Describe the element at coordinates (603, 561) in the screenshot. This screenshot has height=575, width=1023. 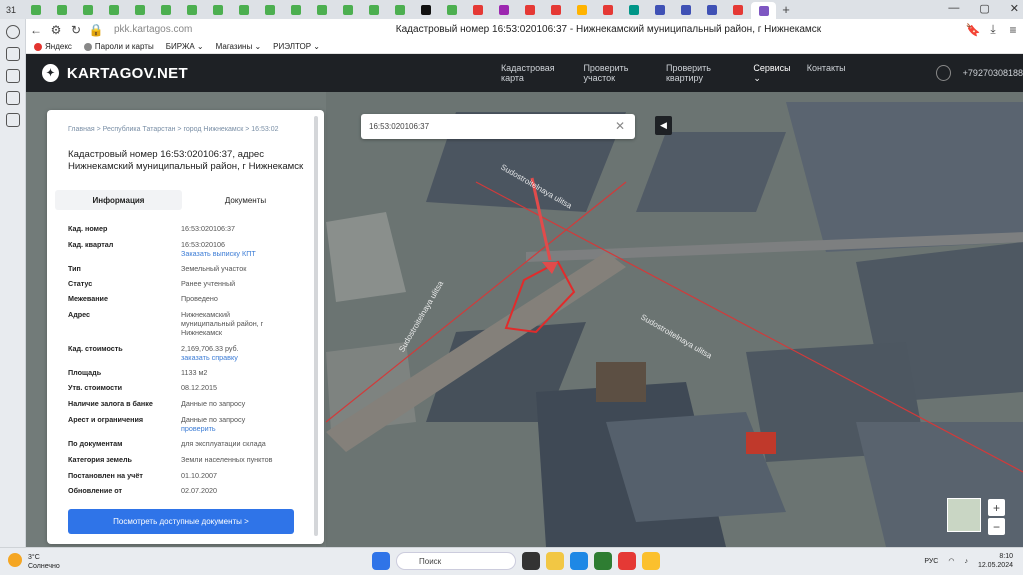
I see `store-icon` at that location.